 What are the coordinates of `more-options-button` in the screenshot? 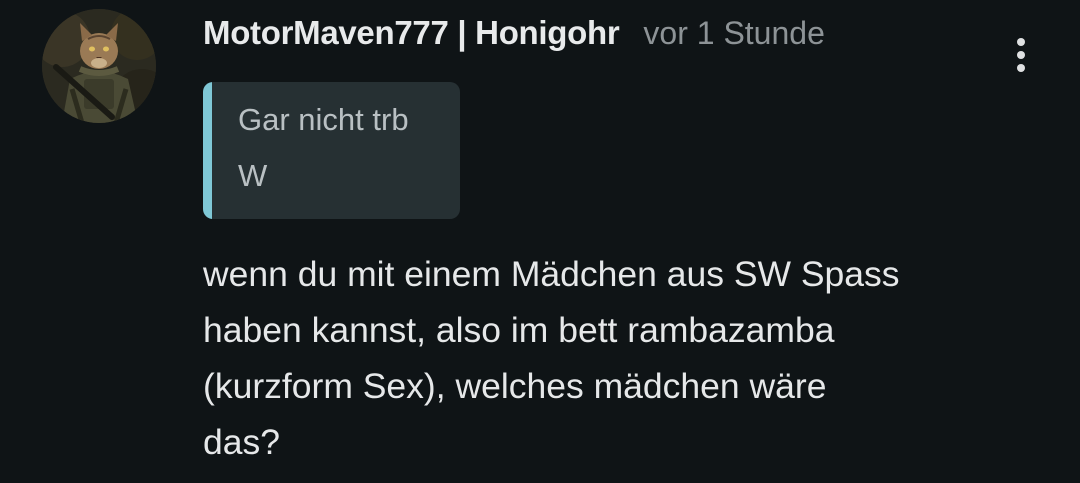 It's located at (1021, 55).